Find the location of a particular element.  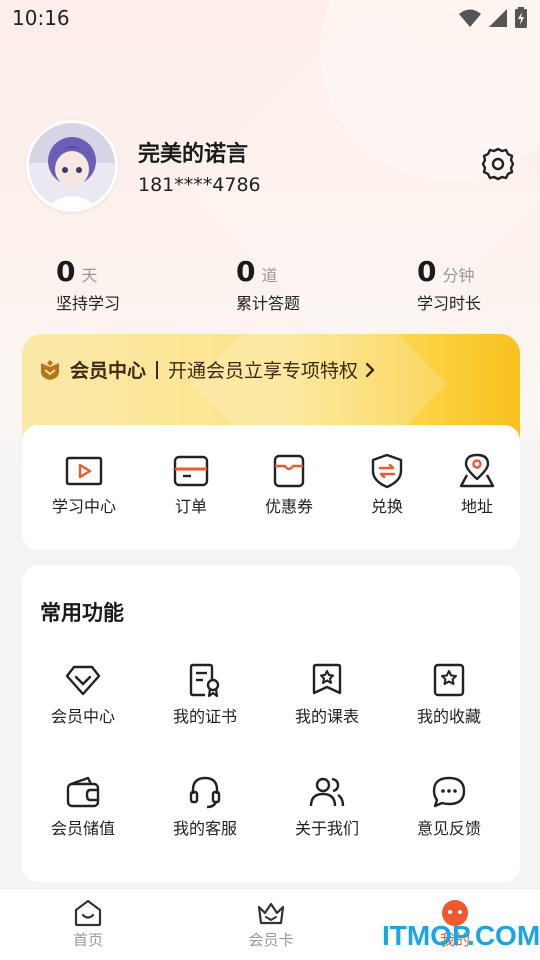

quick-action-label: 优惠券 is located at coordinates (288, 506).